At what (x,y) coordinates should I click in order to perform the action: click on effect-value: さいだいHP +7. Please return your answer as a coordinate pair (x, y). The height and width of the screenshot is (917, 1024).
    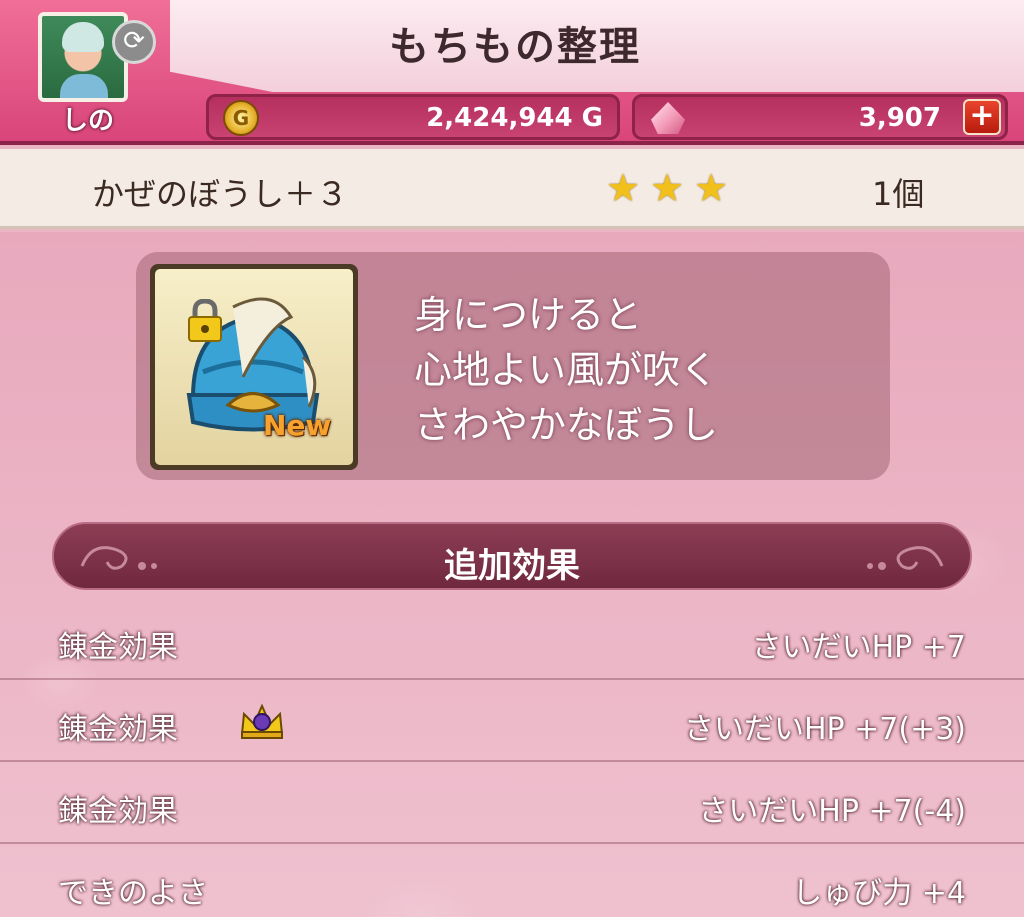
    Looking at the image, I should click on (858, 647).